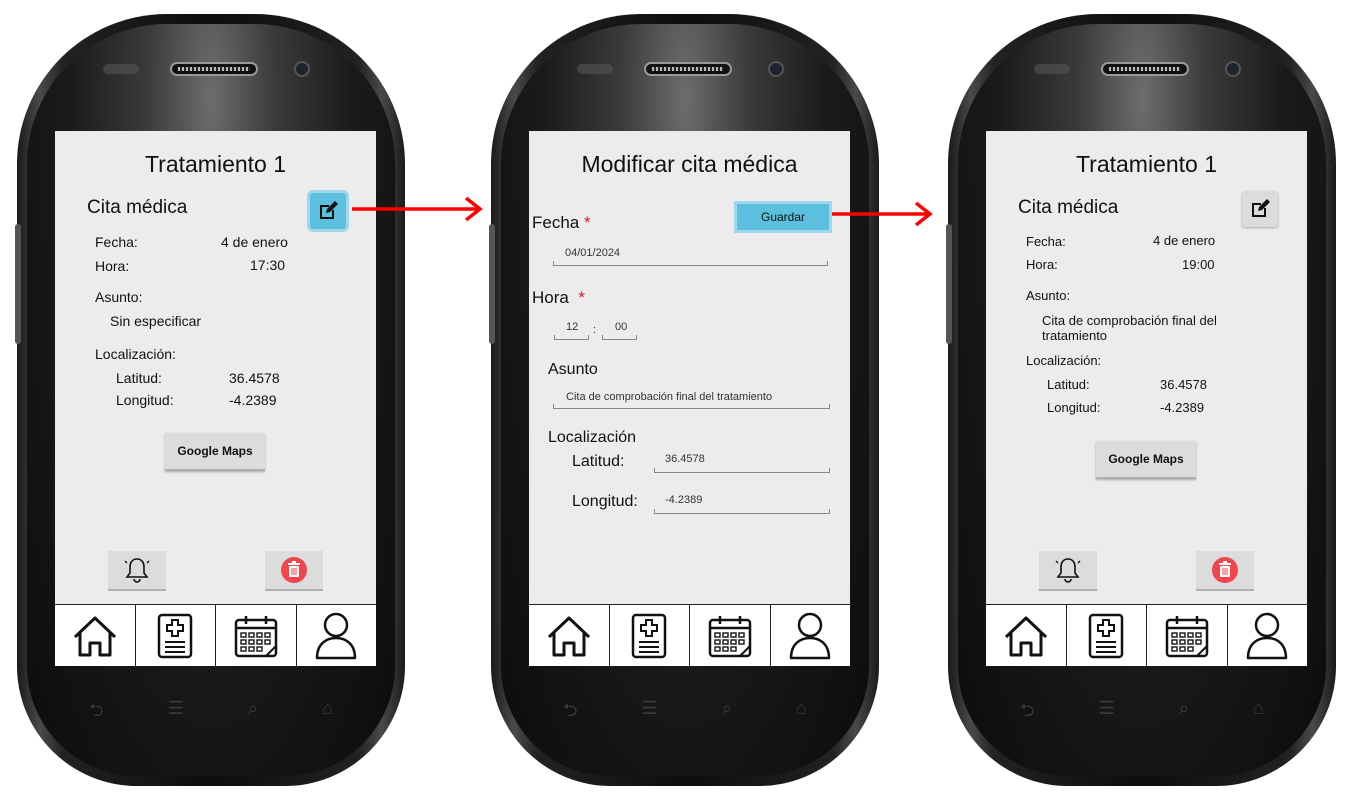 This screenshot has width=1354, height=795. Describe the element at coordinates (592, 437) in the screenshot. I see `localizacion-label: Localización` at that location.